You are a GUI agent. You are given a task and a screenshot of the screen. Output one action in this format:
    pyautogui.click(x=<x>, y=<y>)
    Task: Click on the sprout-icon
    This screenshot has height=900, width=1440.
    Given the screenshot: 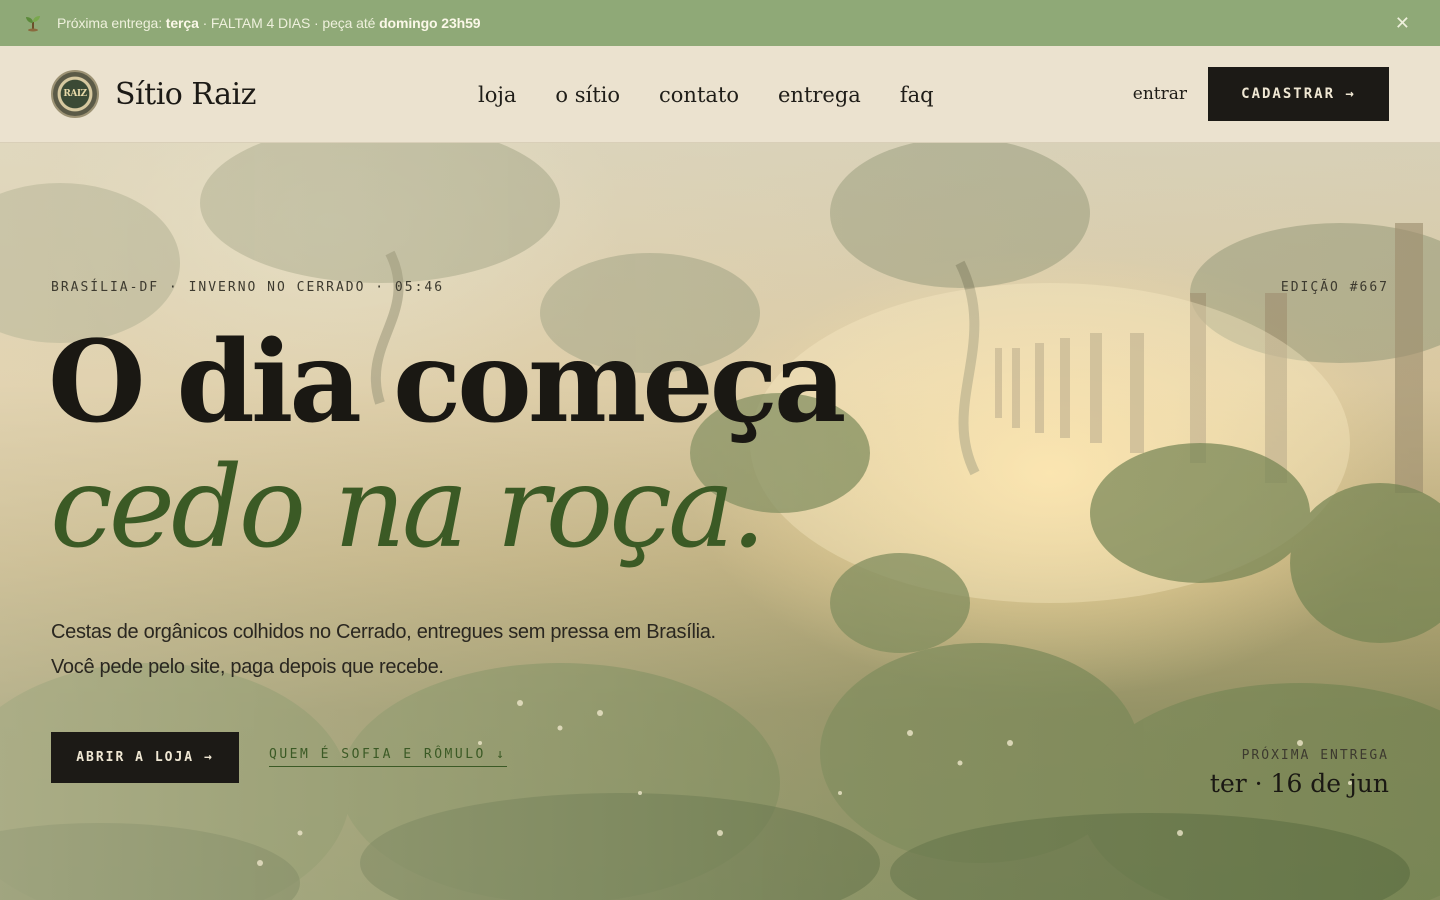 What is the action you would take?
    pyautogui.click(x=33, y=23)
    